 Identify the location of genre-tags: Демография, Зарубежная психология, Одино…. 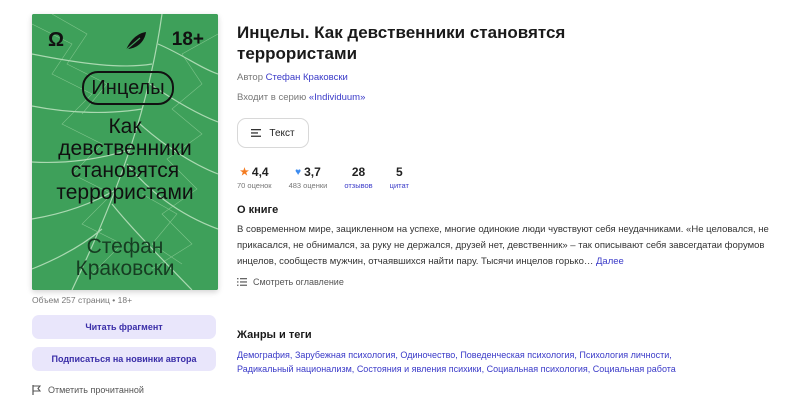
(507, 362).